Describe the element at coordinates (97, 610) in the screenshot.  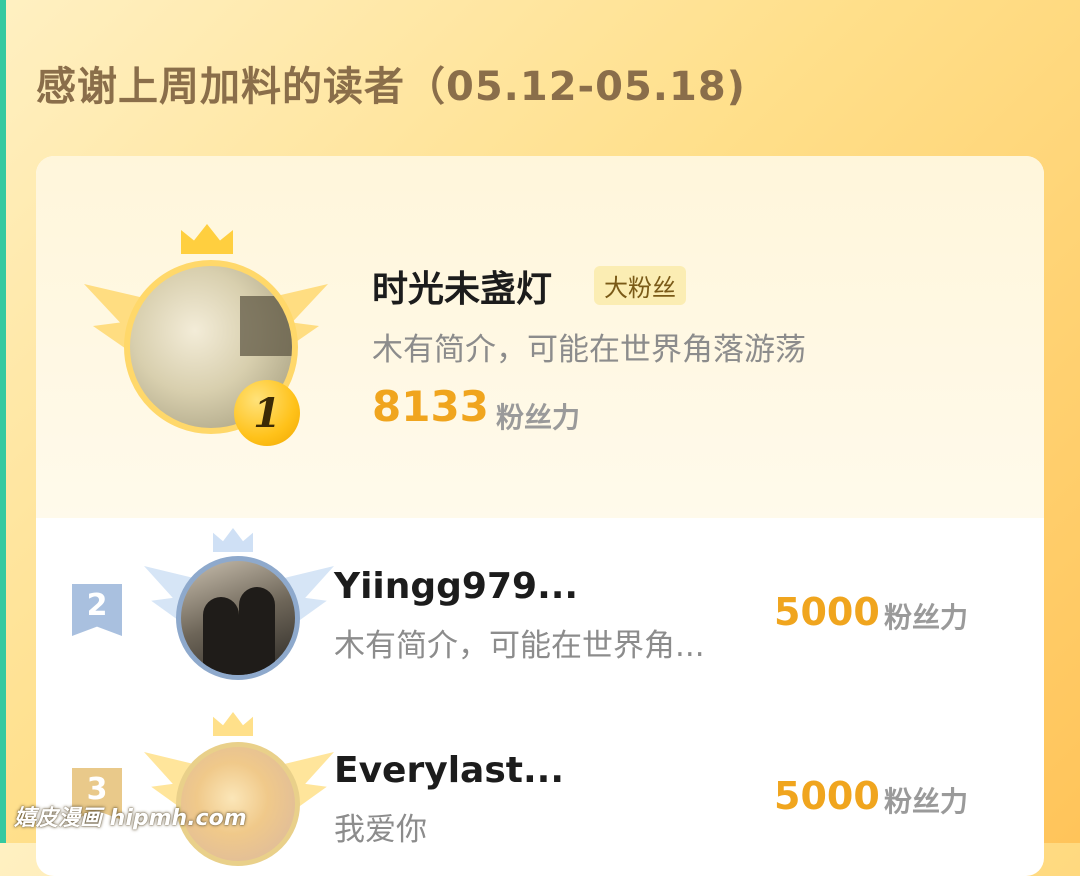
I see `rank-ribbon: 2` at that location.